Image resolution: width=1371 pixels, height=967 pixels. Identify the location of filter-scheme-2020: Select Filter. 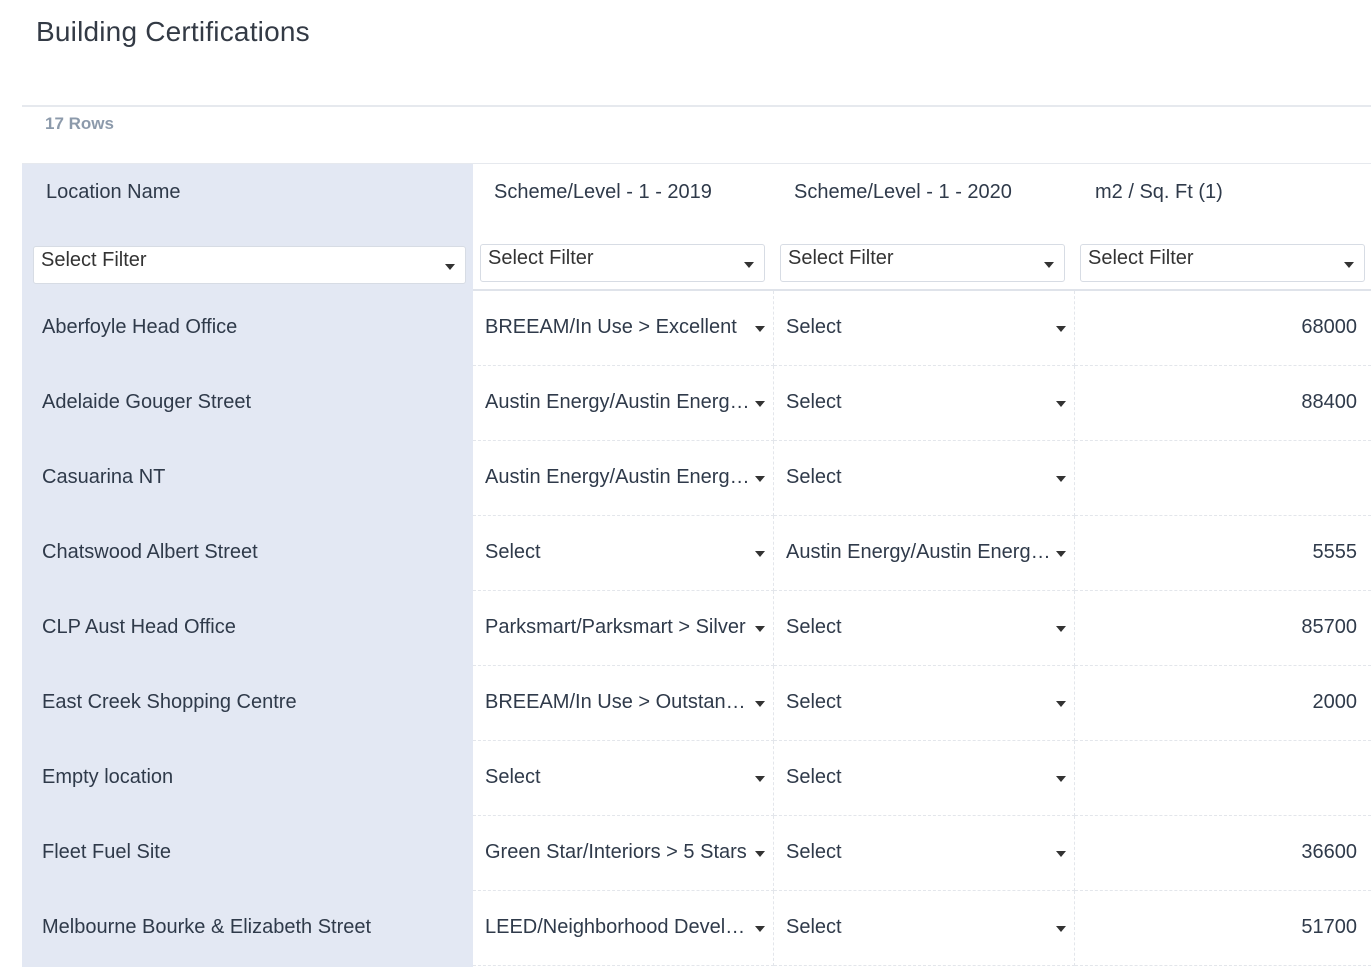
(922, 263).